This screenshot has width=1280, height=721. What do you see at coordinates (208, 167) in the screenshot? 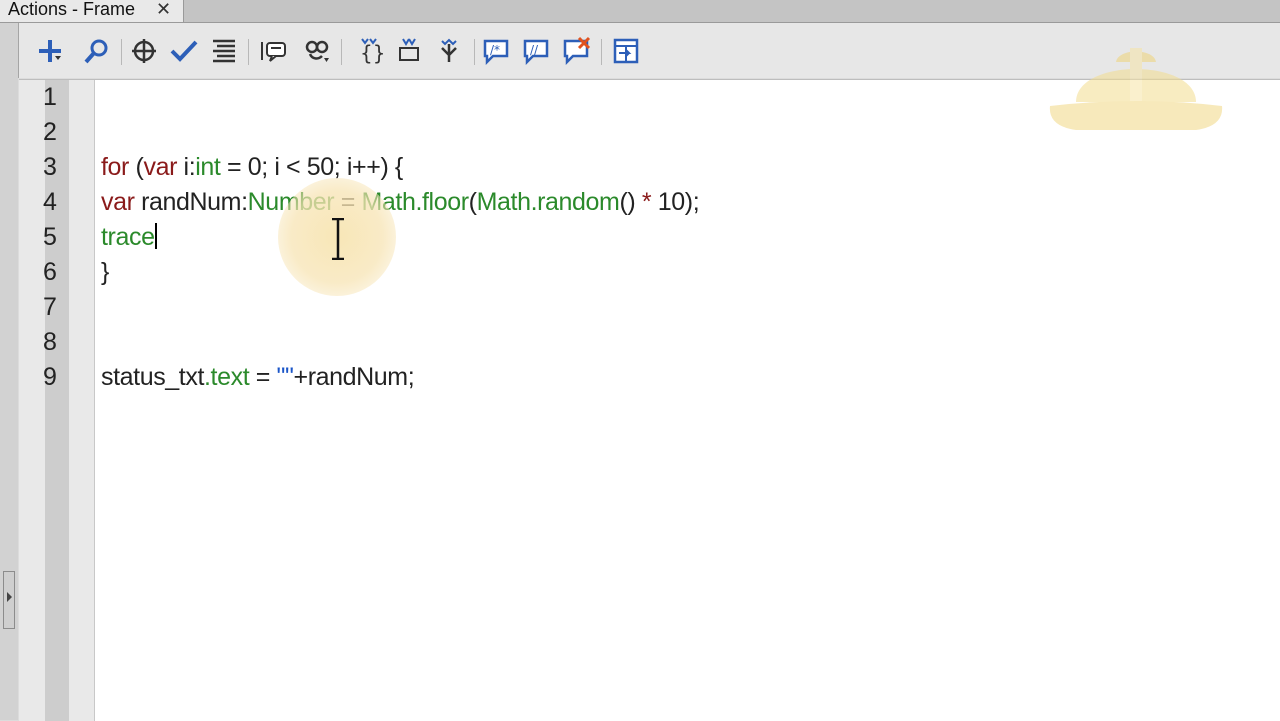
I see `type-int: int` at bounding box center [208, 167].